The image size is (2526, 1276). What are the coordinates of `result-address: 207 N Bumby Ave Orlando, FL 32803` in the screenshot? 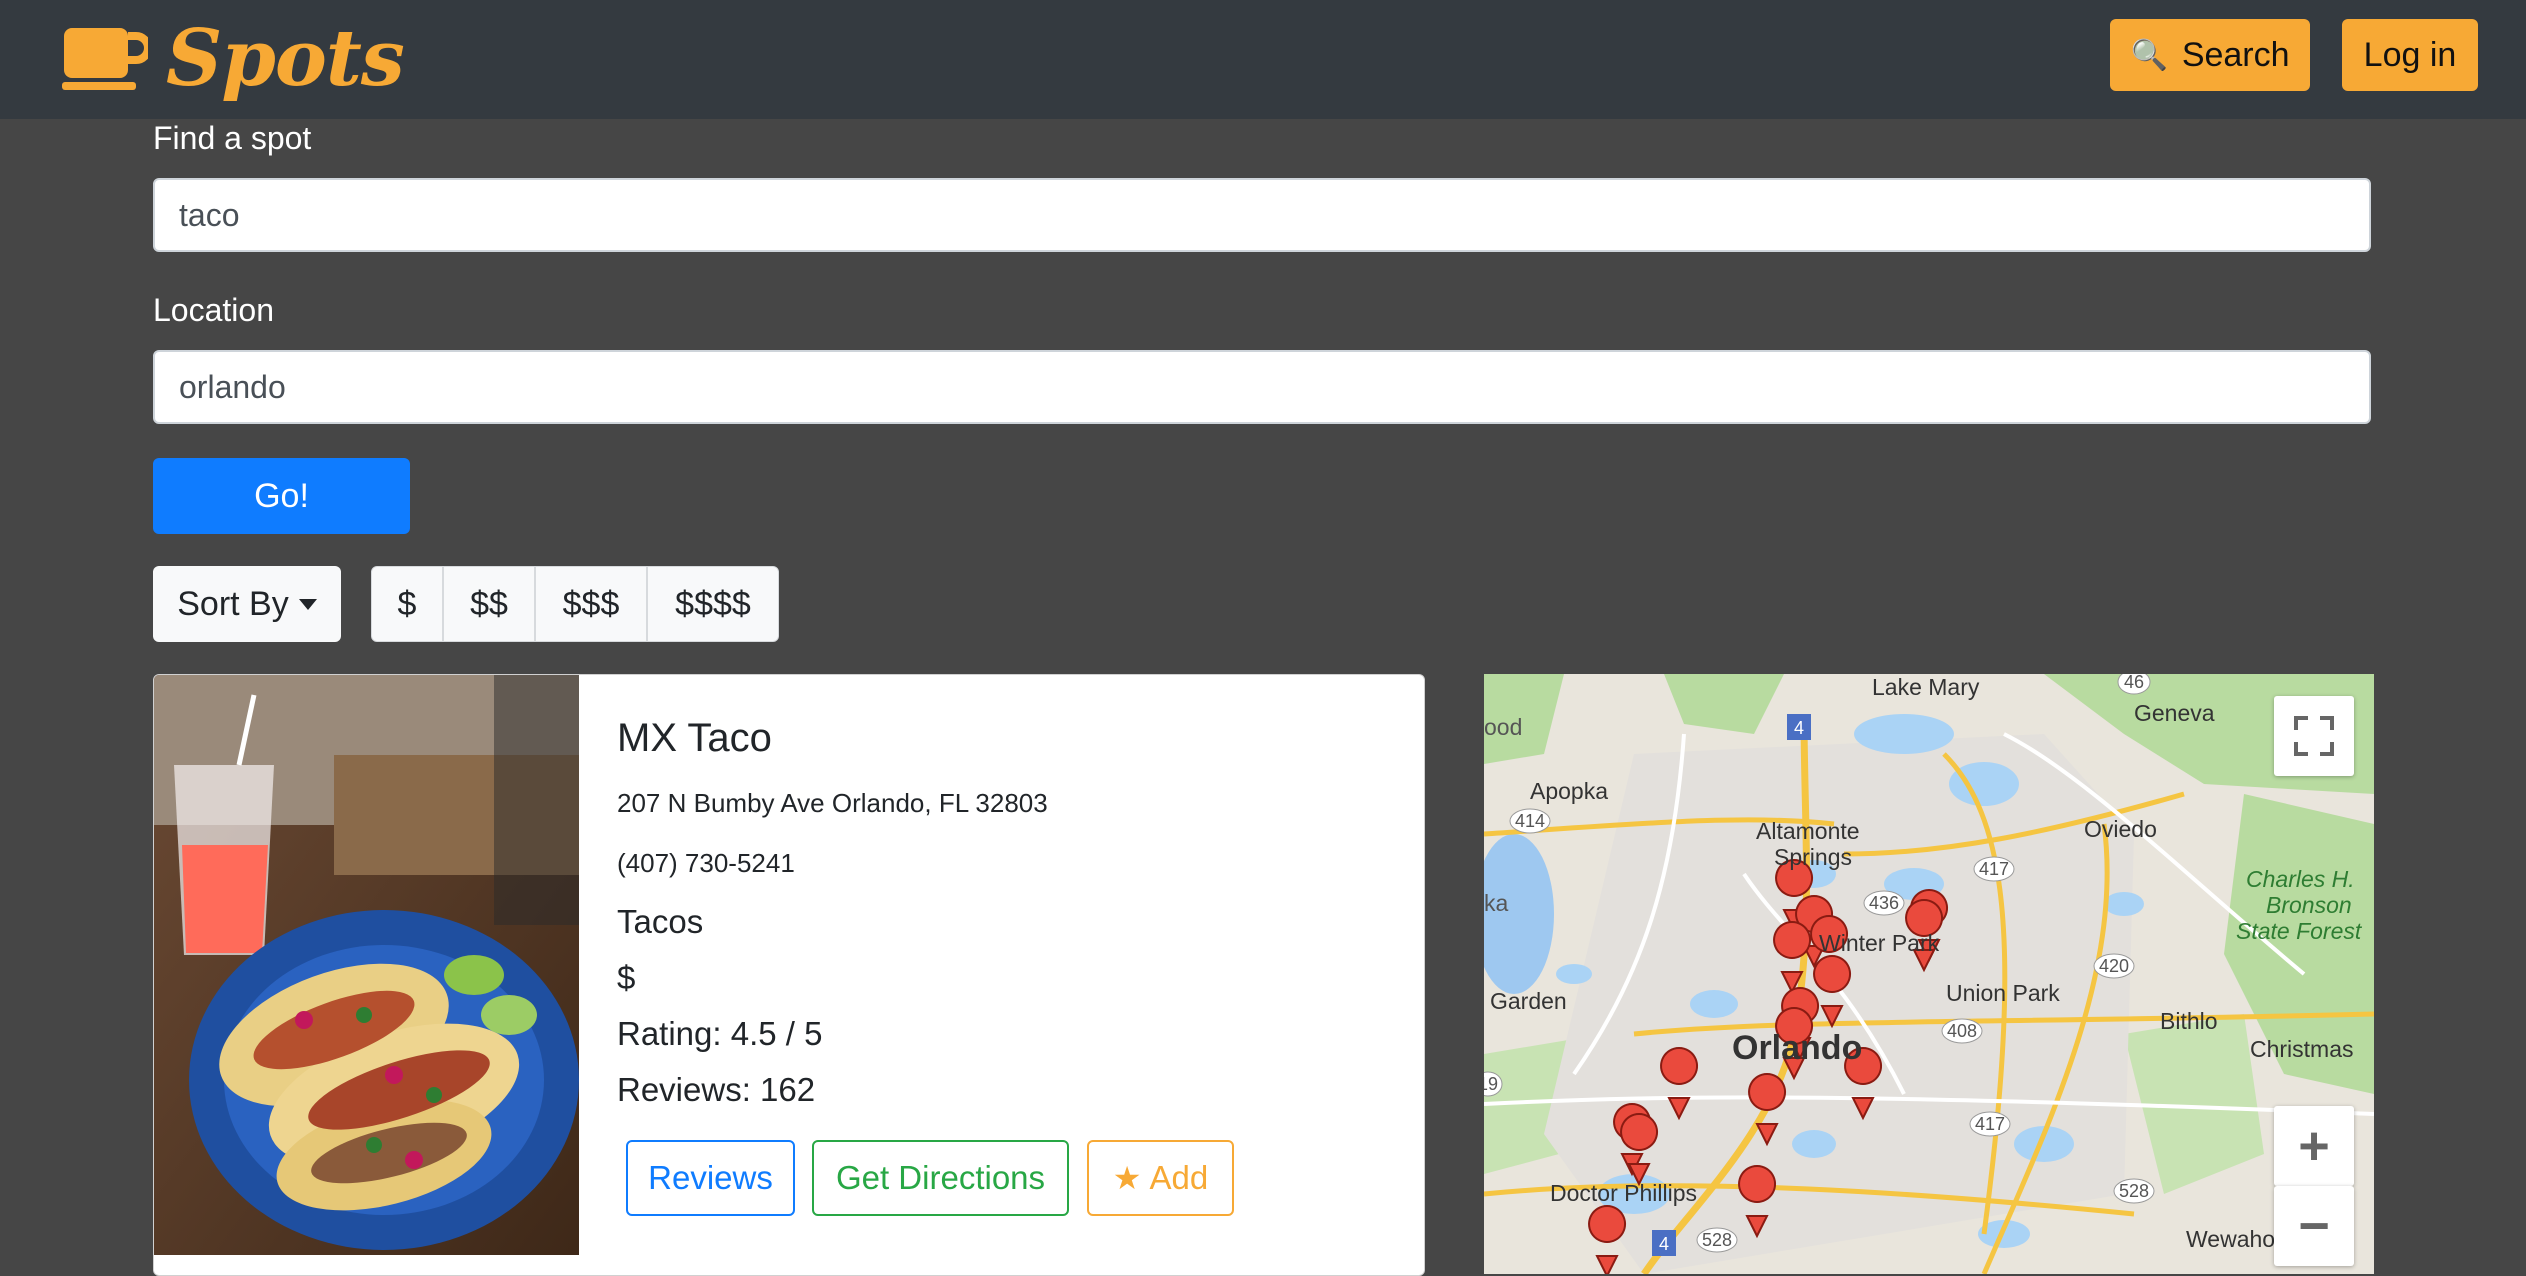 It's located at (832, 803).